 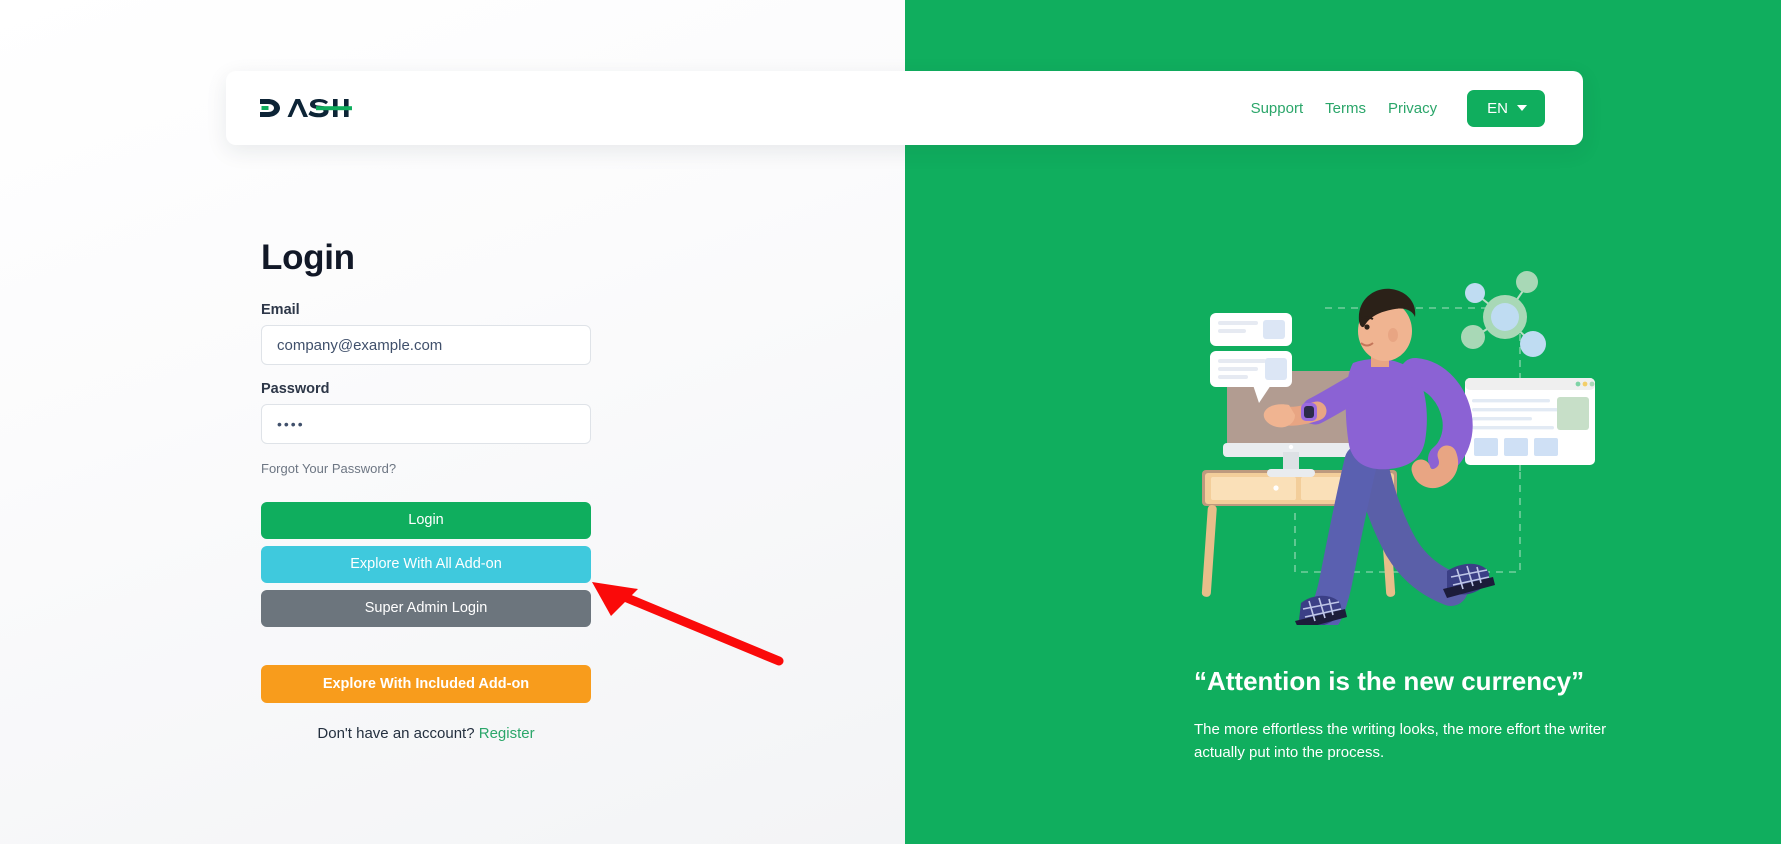 I want to click on header-bar: Support Terms Privacy EN, so click(x=904, y=108).